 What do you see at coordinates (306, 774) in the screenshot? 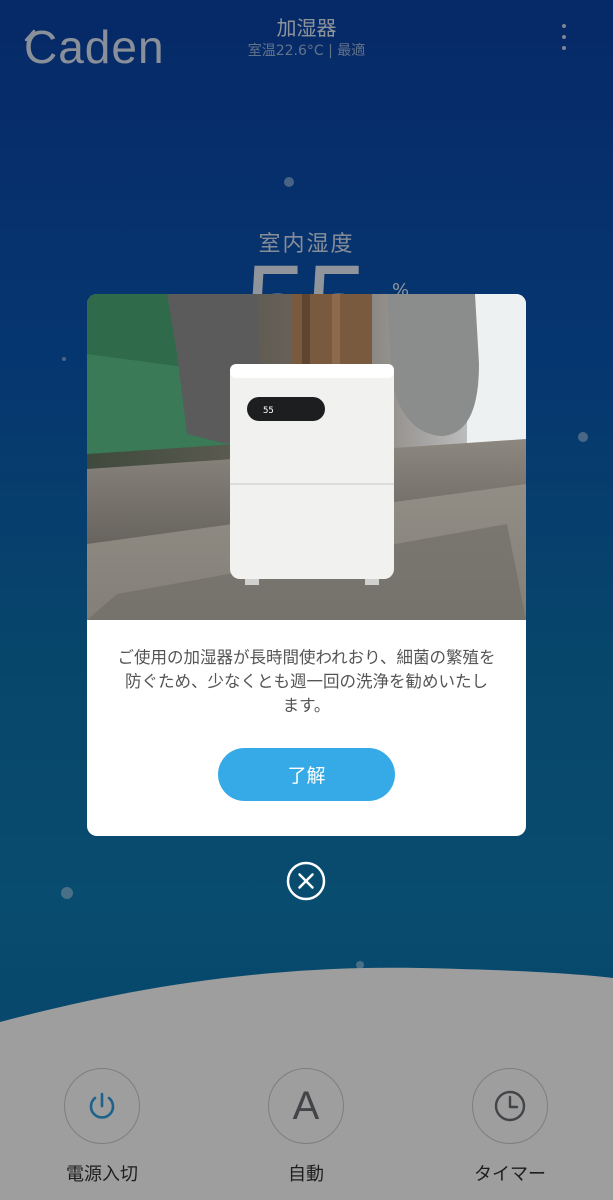
I see `ok-button: 了解` at bounding box center [306, 774].